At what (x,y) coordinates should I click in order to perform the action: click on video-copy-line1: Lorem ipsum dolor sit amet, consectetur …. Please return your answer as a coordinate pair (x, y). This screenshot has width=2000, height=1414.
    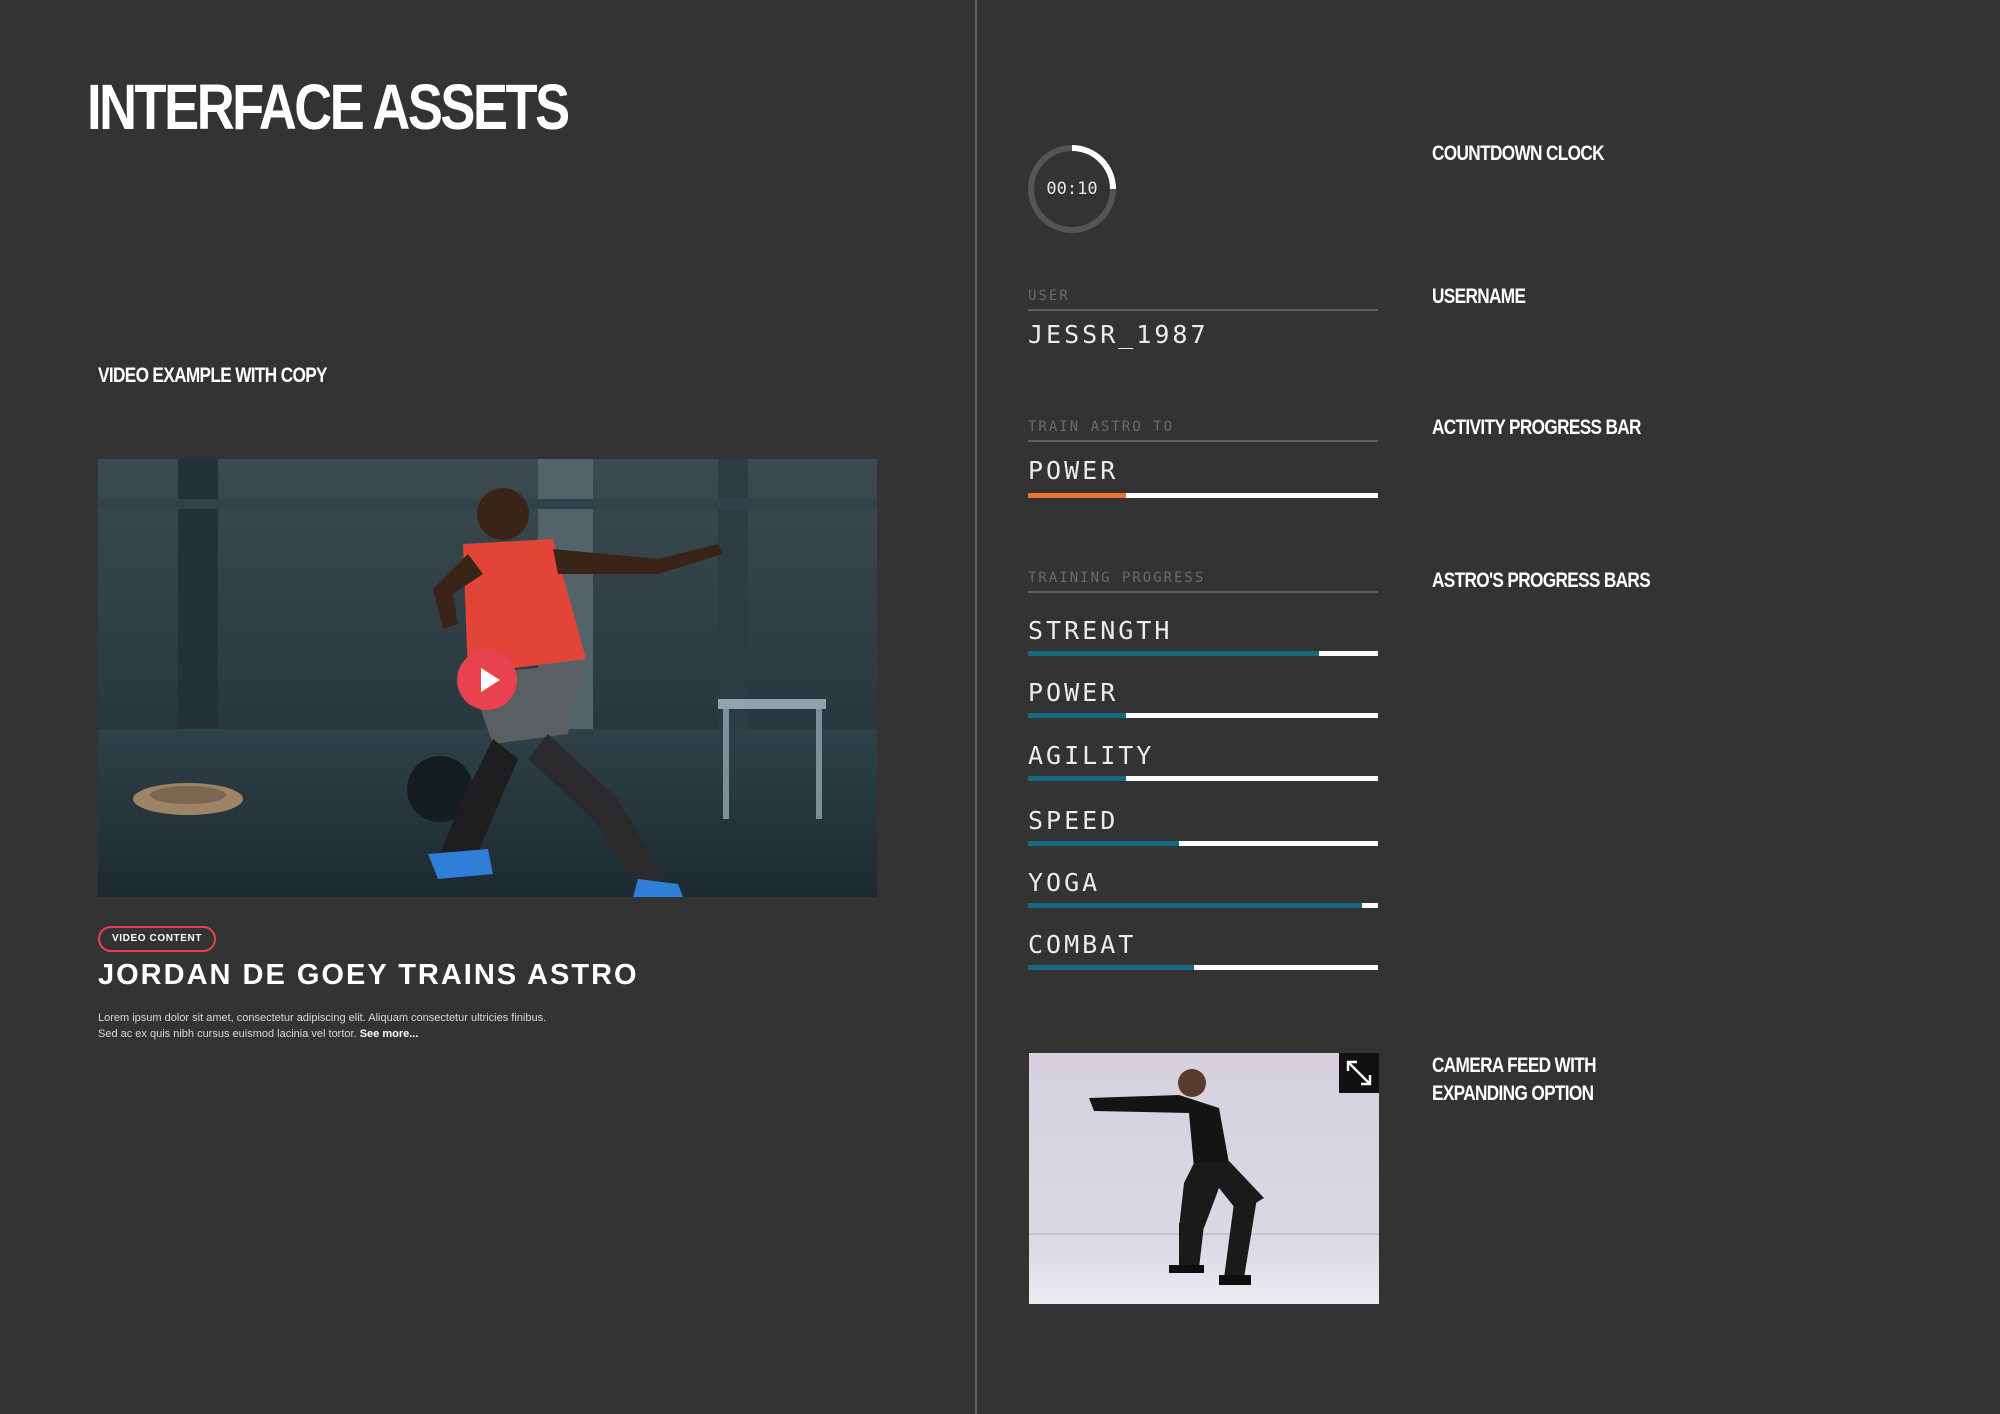
    Looking at the image, I should click on (322, 1018).